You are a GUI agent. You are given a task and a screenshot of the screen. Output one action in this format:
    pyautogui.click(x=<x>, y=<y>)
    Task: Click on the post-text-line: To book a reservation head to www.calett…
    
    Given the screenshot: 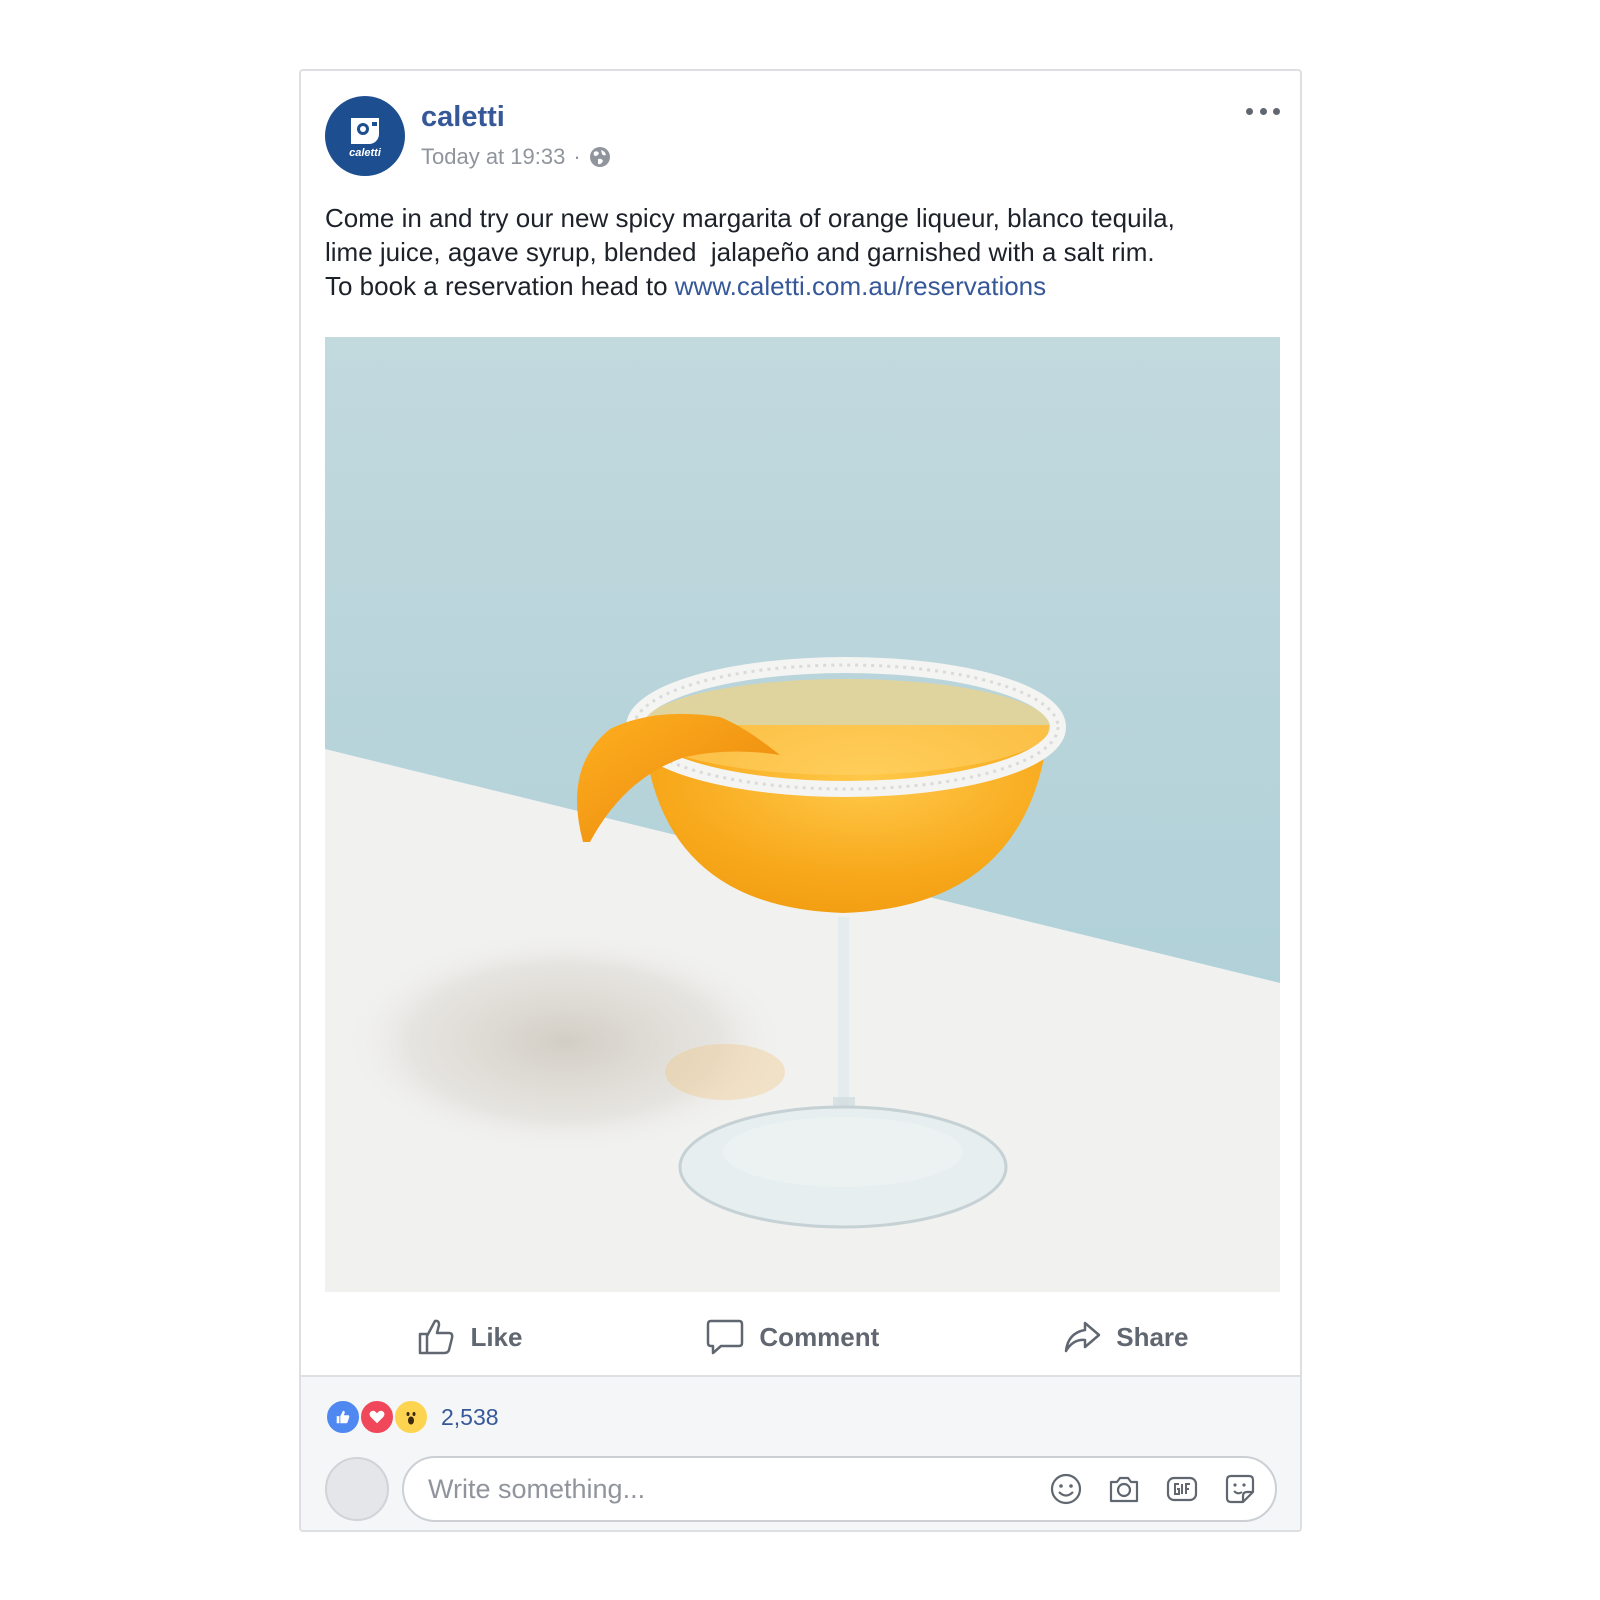 What is the action you would take?
    pyautogui.click(x=802, y=286)
    